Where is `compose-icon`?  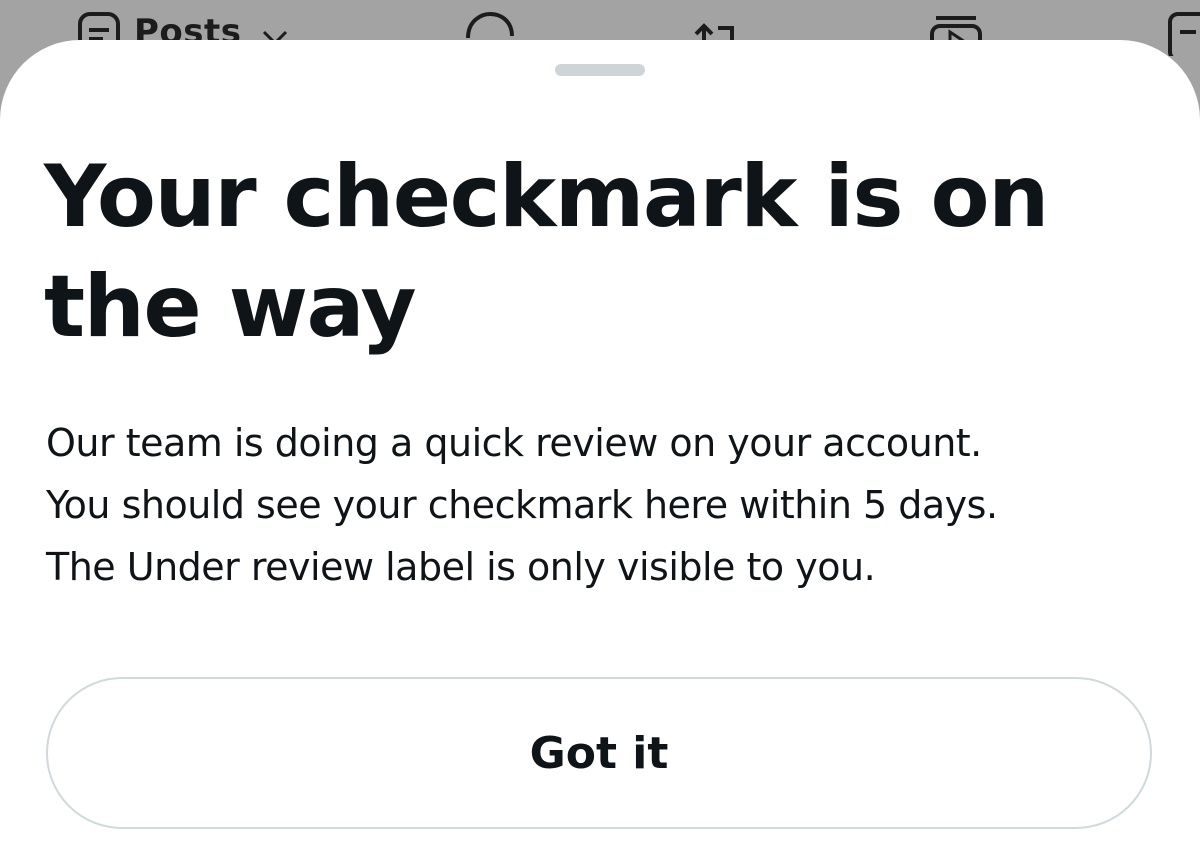
compose-icon is located at coordinates (1184, 34).